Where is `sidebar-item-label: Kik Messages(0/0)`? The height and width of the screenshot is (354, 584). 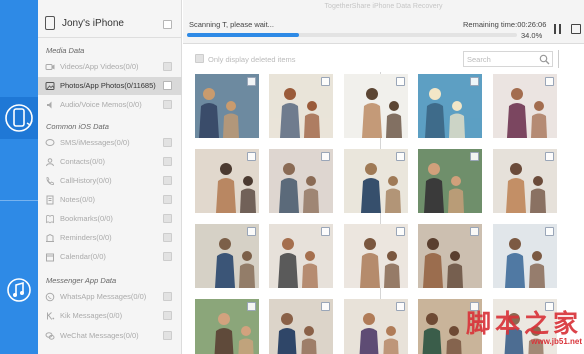
sidebar-item-label: Kik Messages(0/0) is located at coordinates (91, 315).